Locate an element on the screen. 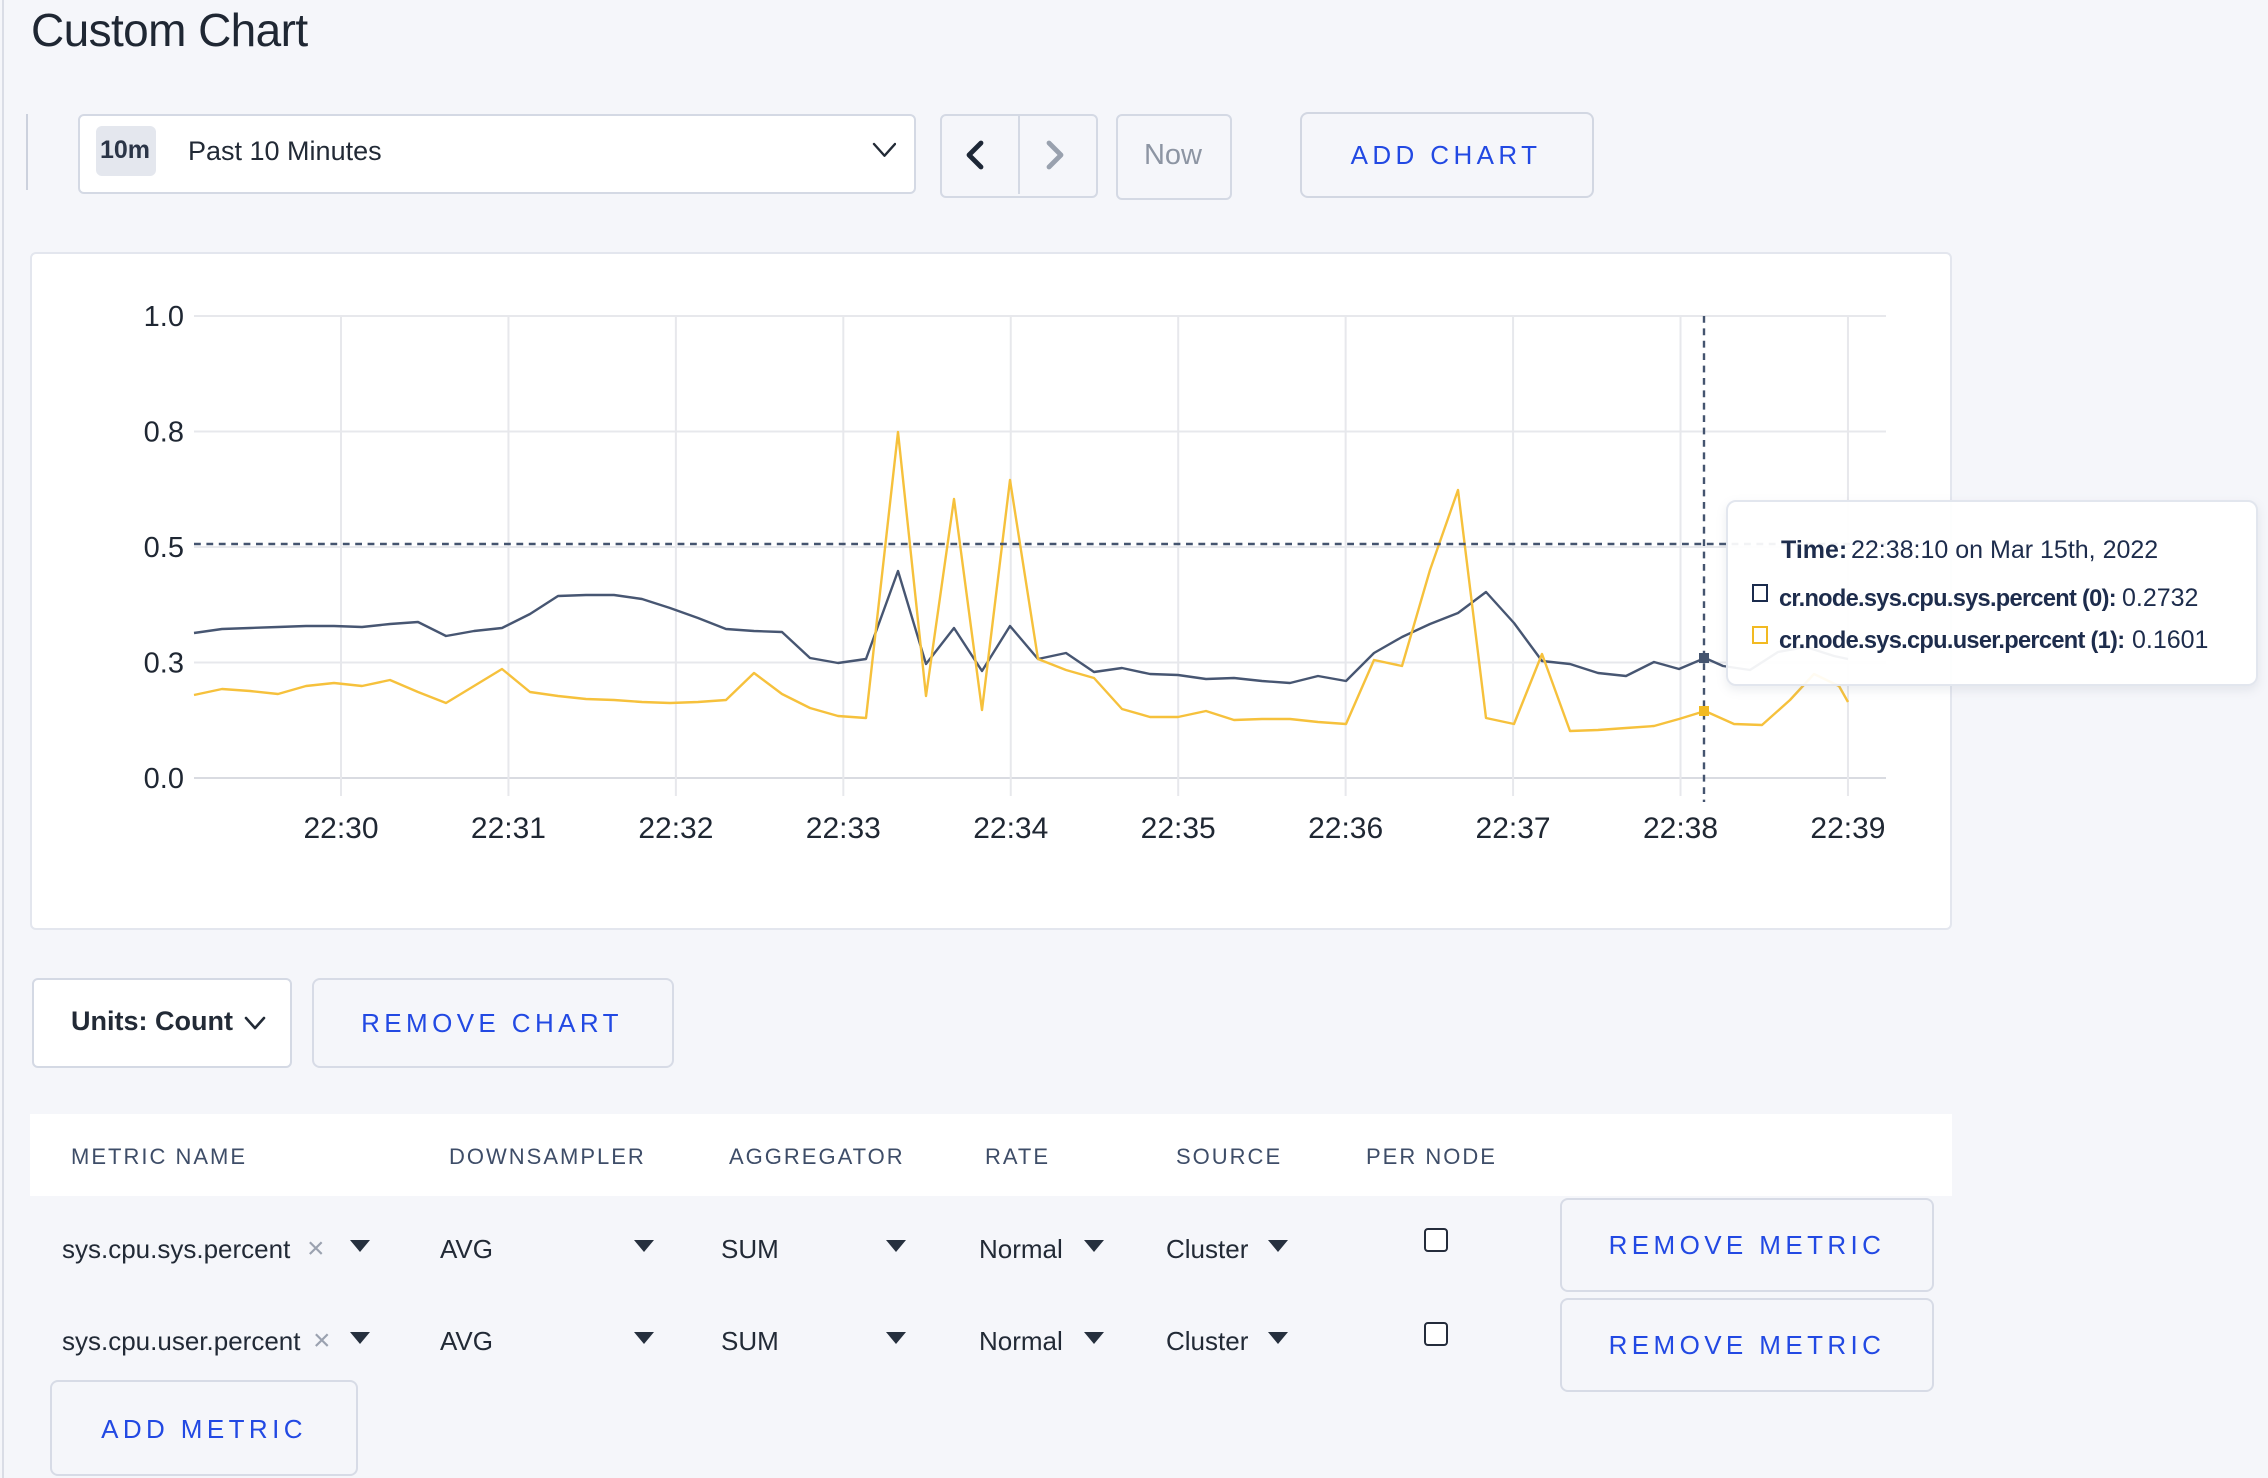  svg-text: 22:34 is located at coordinates (1010, 828).